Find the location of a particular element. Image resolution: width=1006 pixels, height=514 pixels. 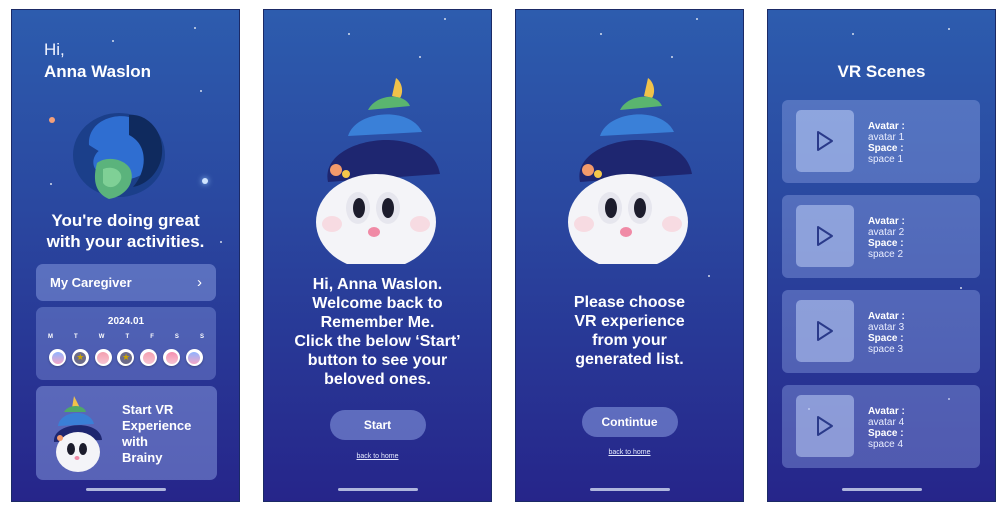

continue-button: Contintue is located at coordinates (629, 422).